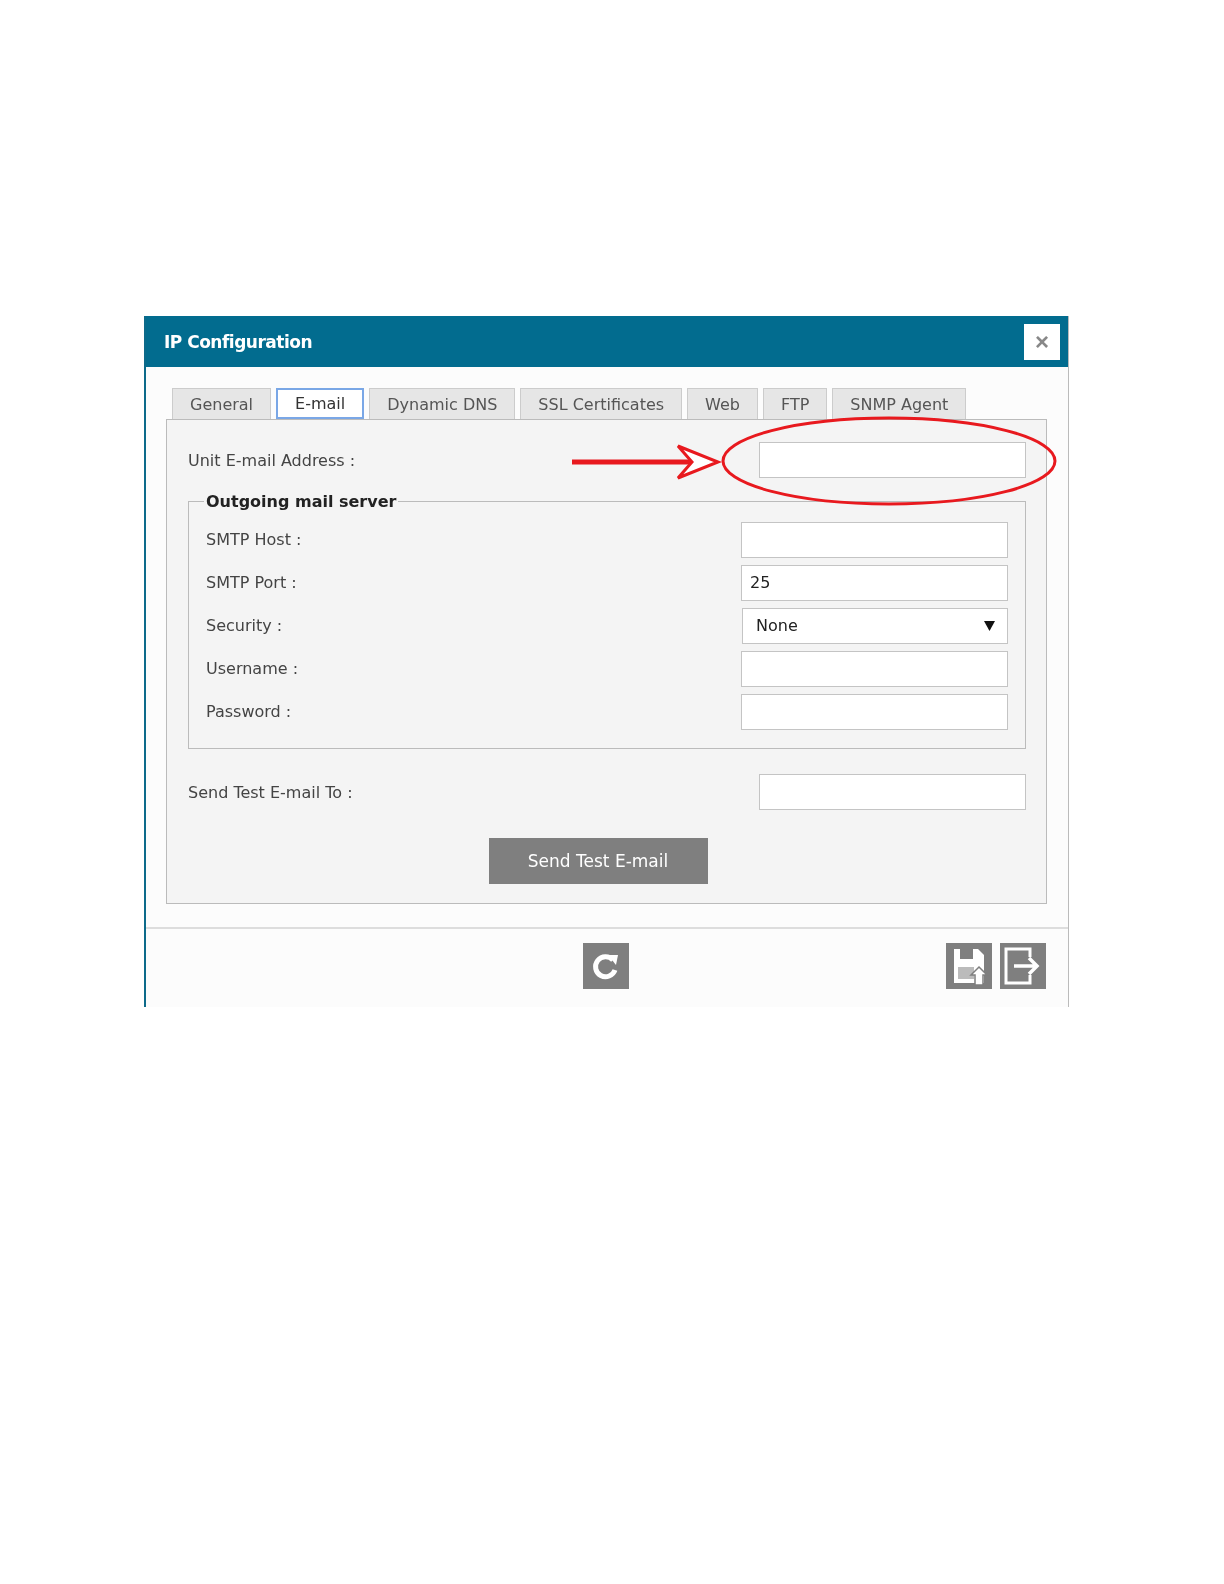  What do you see at coordinates (795, 403) in the screenshot?
I see `tab: FTP` at bounding box center [795, 403].